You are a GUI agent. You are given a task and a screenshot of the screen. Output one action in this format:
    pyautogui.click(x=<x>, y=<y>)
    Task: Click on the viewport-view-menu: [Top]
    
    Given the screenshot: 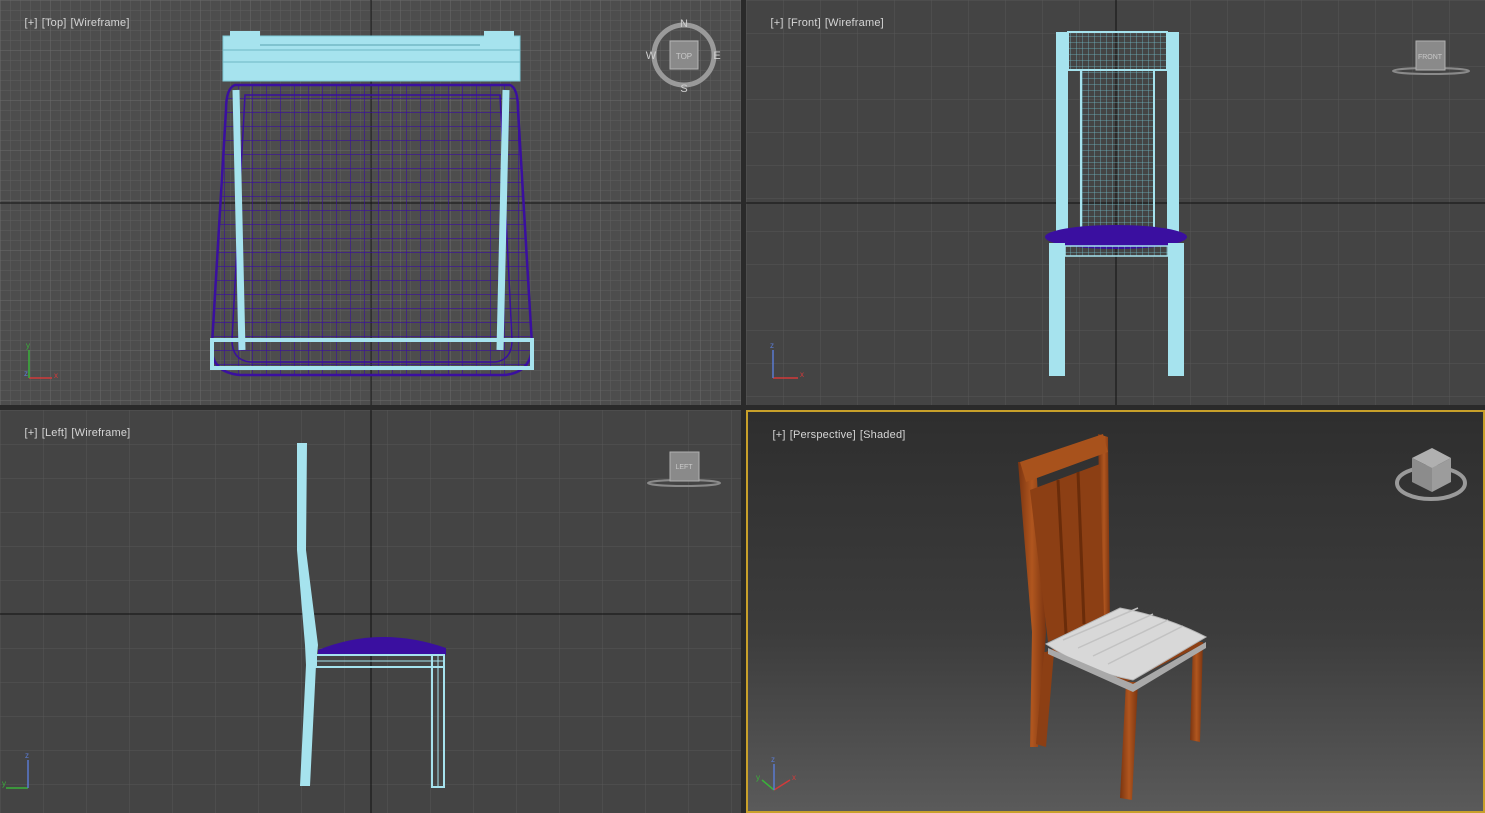 What is the action you would take?
    pyautogui.click(x=54, y=23)
    